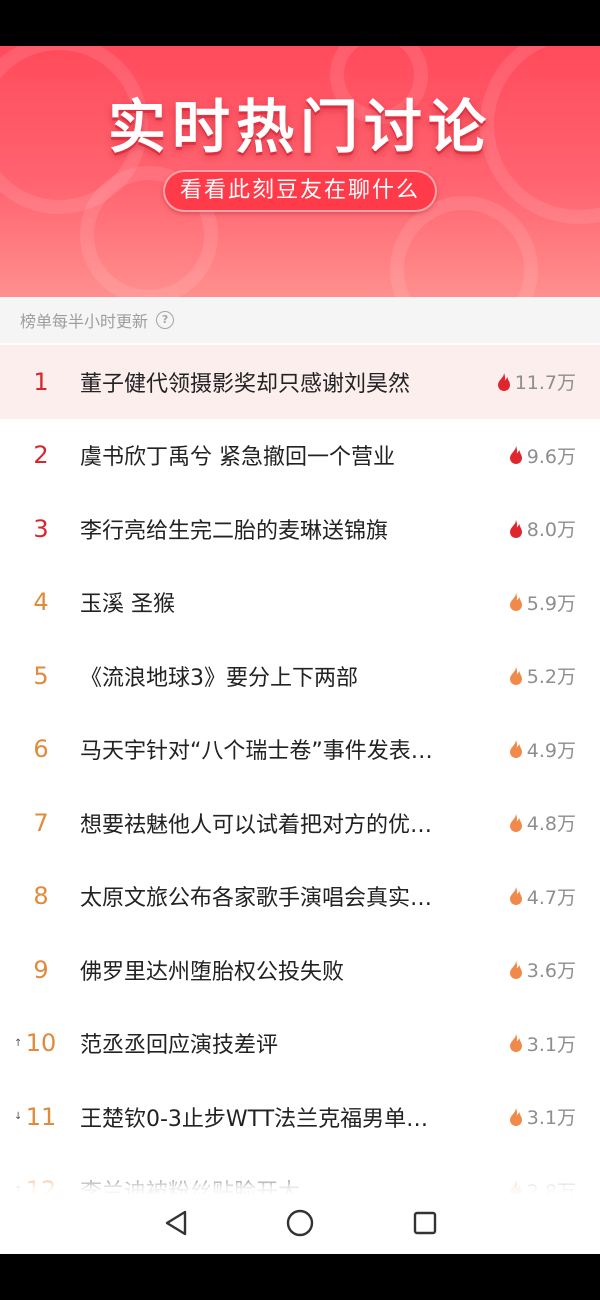  I want to click on topic-title: 董子健代领摄影奖却只感谢刘昊然, so click(275, 382).